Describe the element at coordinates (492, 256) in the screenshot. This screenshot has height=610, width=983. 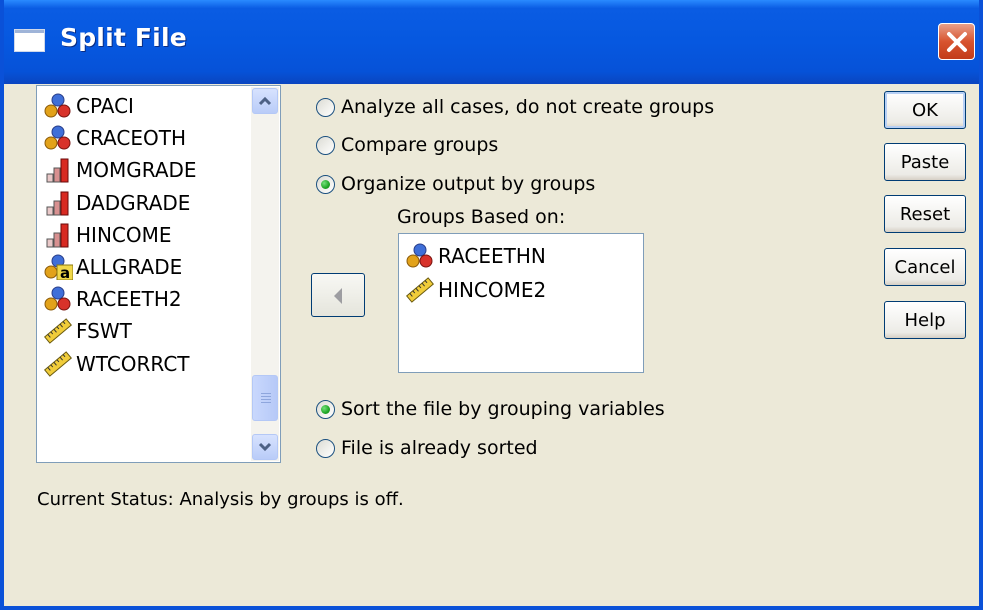
I see `group-variable-label: RACEETHN` at that location.